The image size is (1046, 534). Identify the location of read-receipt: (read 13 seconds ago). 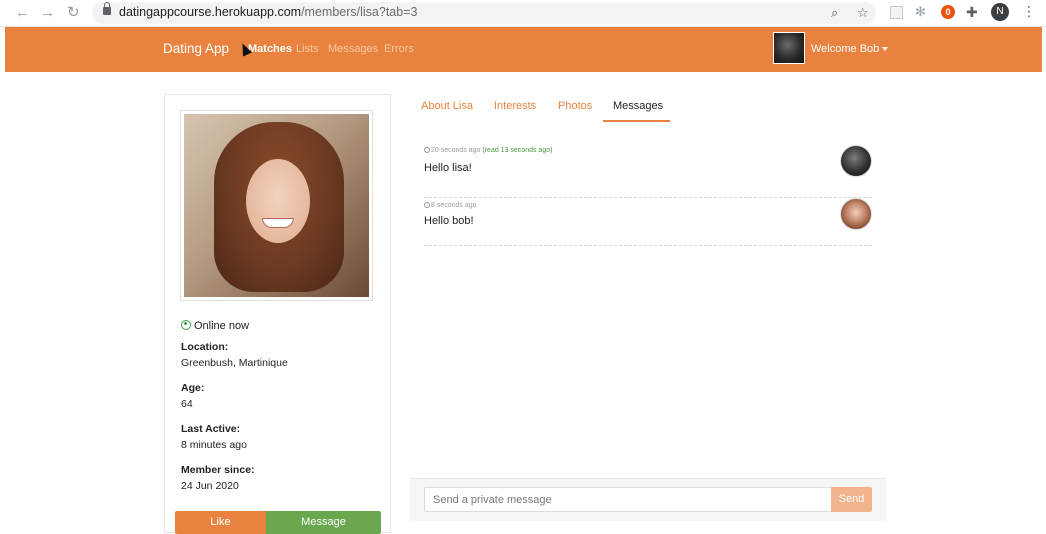
(517, 150).